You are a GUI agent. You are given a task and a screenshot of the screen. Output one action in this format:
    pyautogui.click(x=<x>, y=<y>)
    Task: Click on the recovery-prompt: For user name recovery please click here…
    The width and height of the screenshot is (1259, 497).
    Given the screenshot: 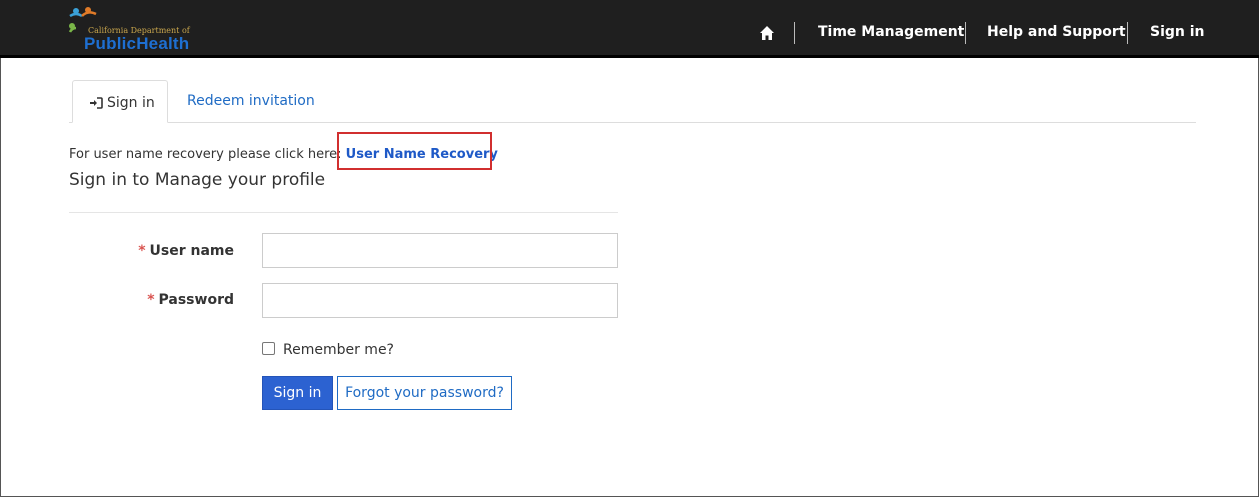 What is the action you would take?
    pyautogui.click(x=207, y=154)
    